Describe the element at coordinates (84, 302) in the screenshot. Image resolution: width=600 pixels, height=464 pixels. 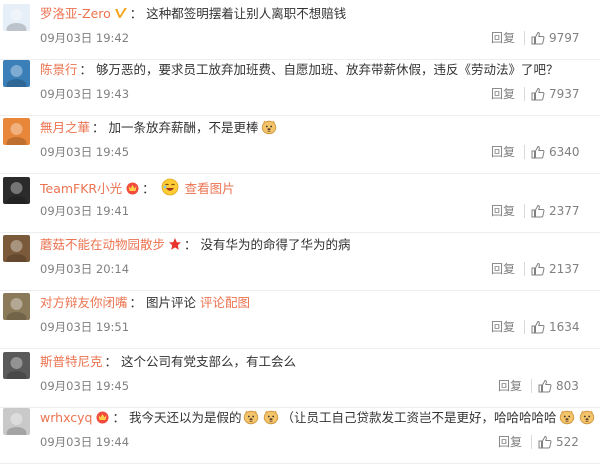
I see `username-link: 对方辩友你闭嘴` at that location.